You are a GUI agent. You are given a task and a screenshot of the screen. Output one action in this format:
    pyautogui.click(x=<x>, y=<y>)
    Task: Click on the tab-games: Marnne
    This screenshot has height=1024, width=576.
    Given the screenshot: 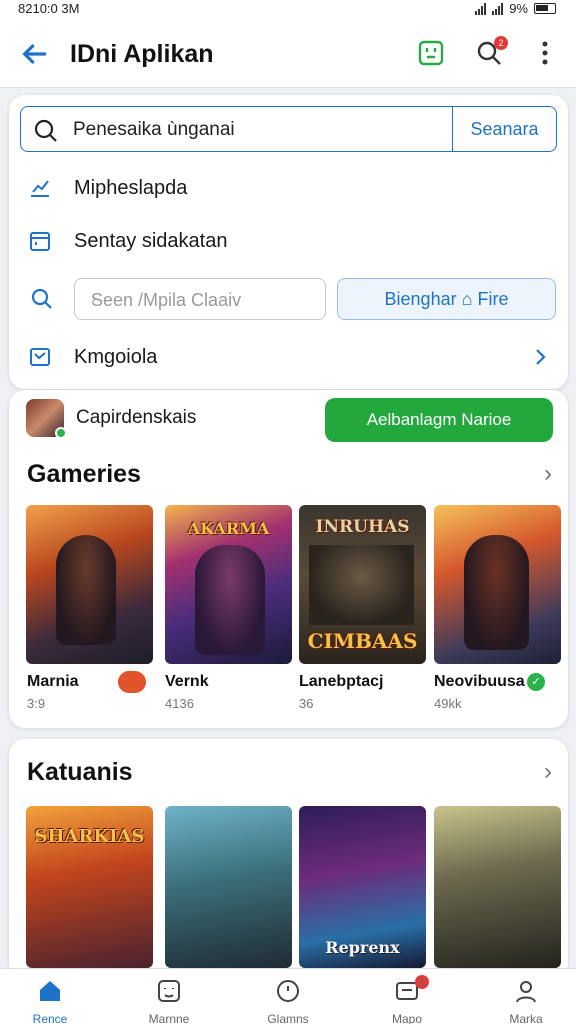 What is the action you would take?
    pyautogui.click(x=169, y=996)
    